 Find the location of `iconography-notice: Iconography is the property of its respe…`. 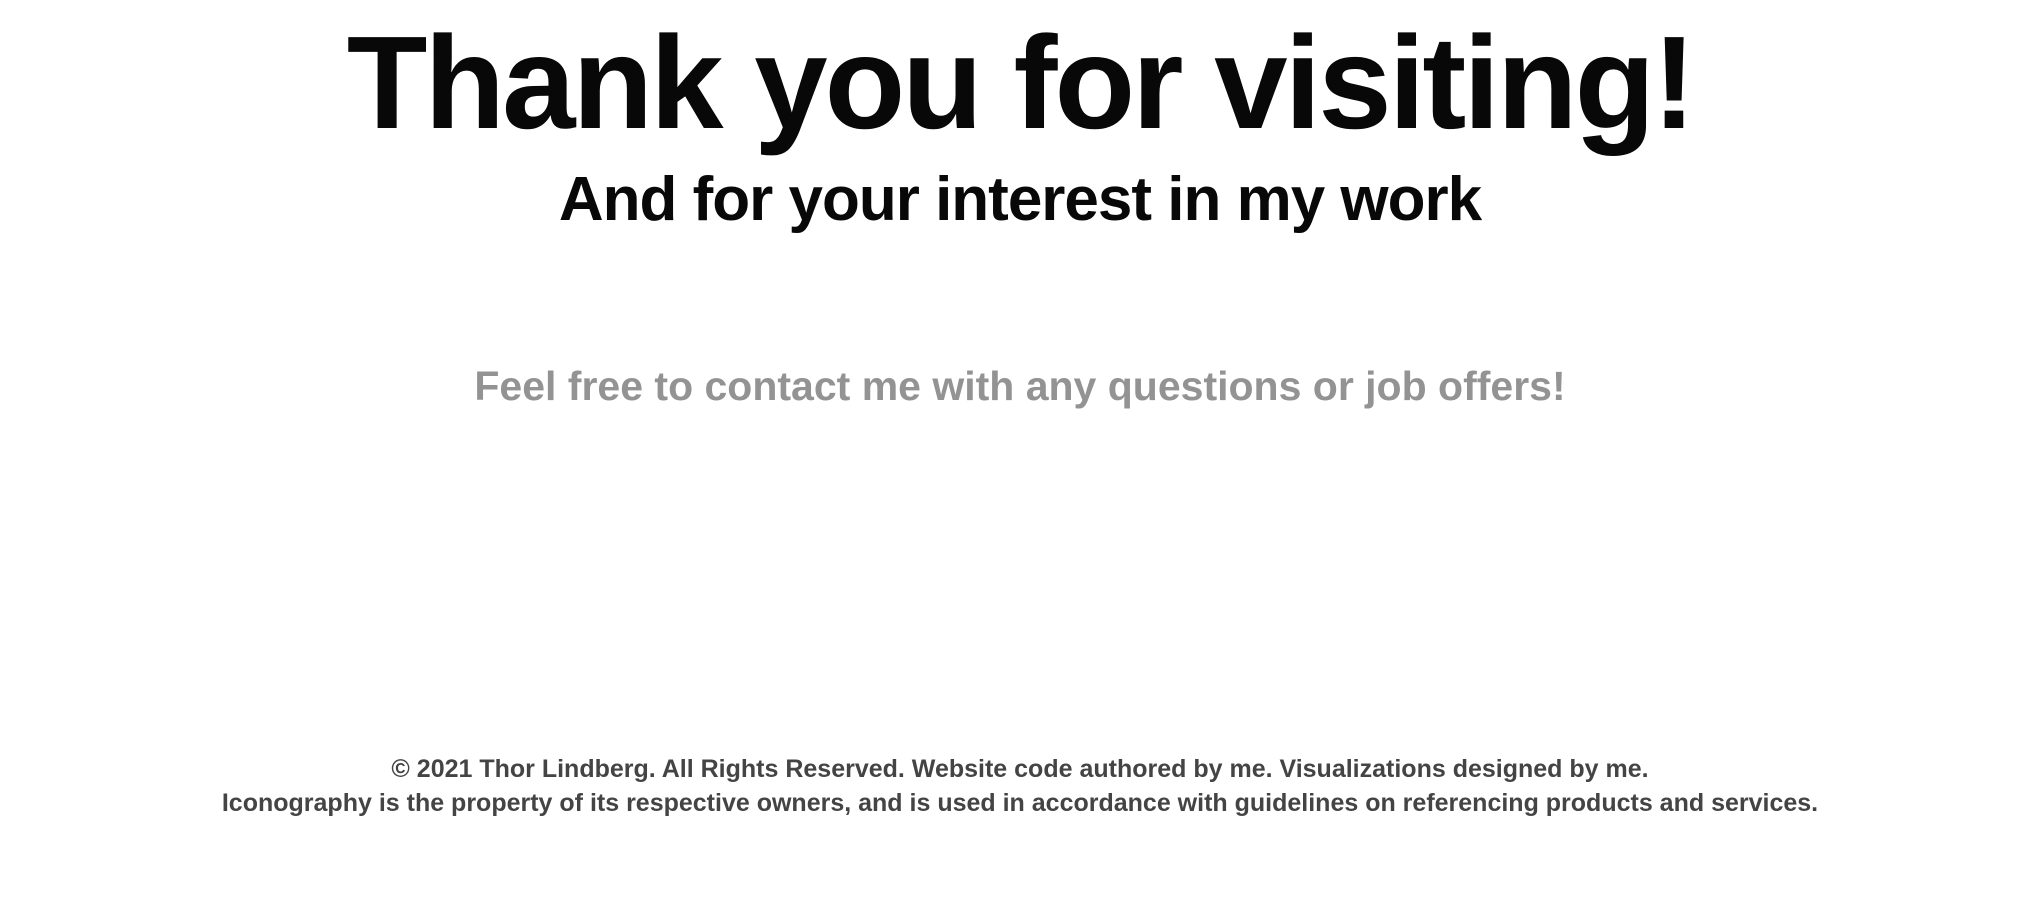

iconography-notice: Iconography is the property of its respe… is located at coordinates (1020, 803).